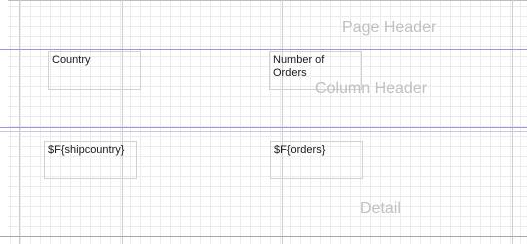  I want to click on country-header-label: Country, so click(94, 70).